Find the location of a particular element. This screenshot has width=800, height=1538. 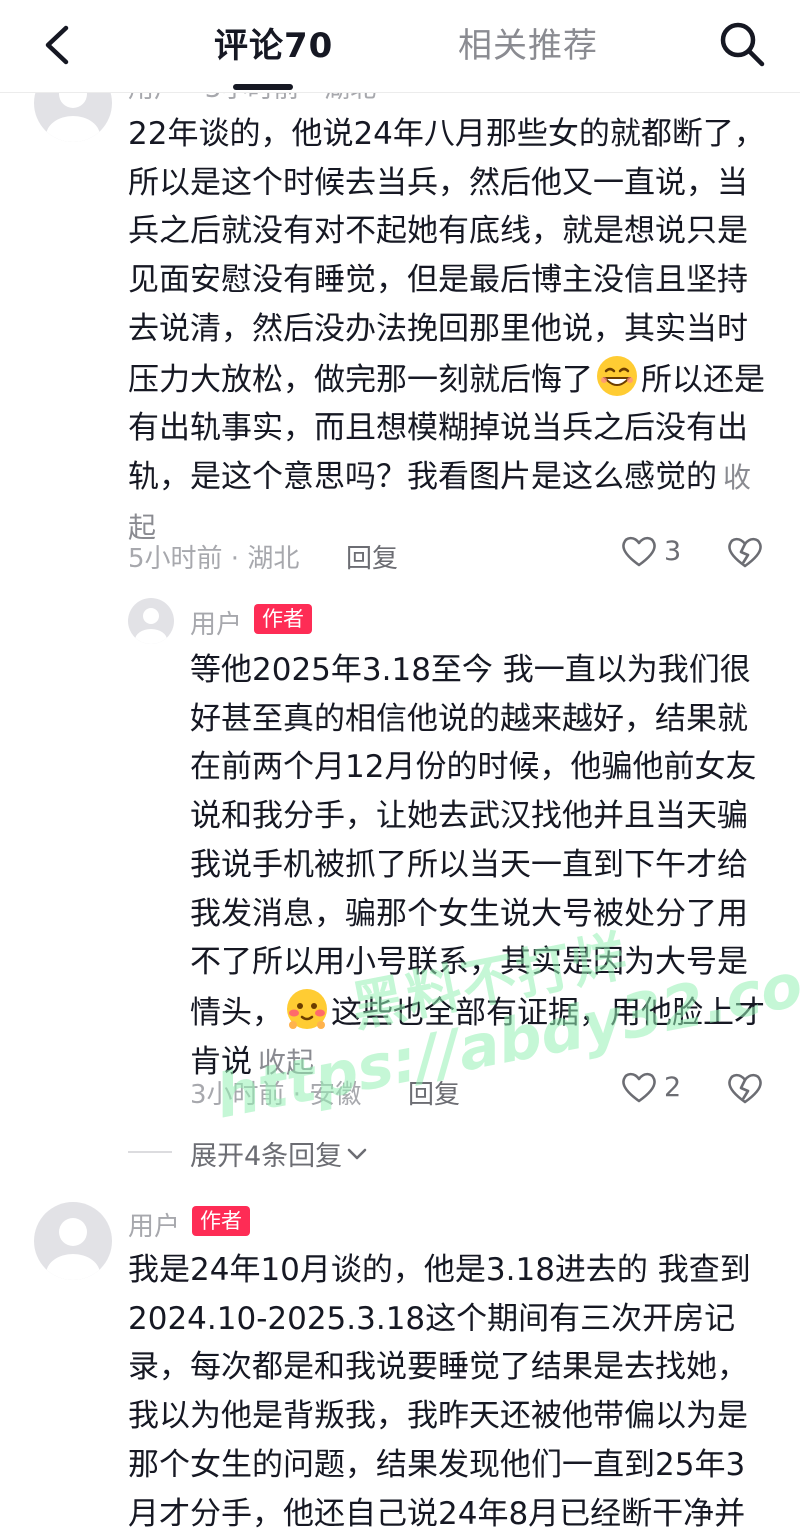

chevron-down-icon is located at coordinates (357, 1154).